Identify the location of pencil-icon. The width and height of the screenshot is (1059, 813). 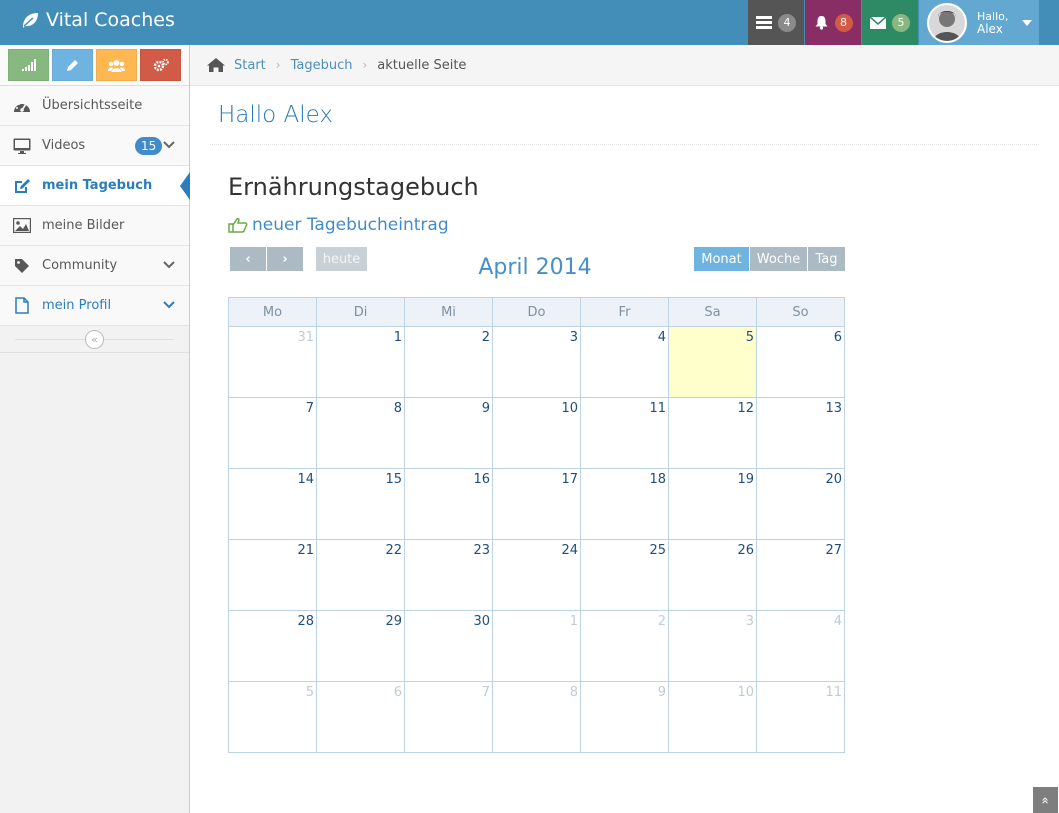
(72, 65).